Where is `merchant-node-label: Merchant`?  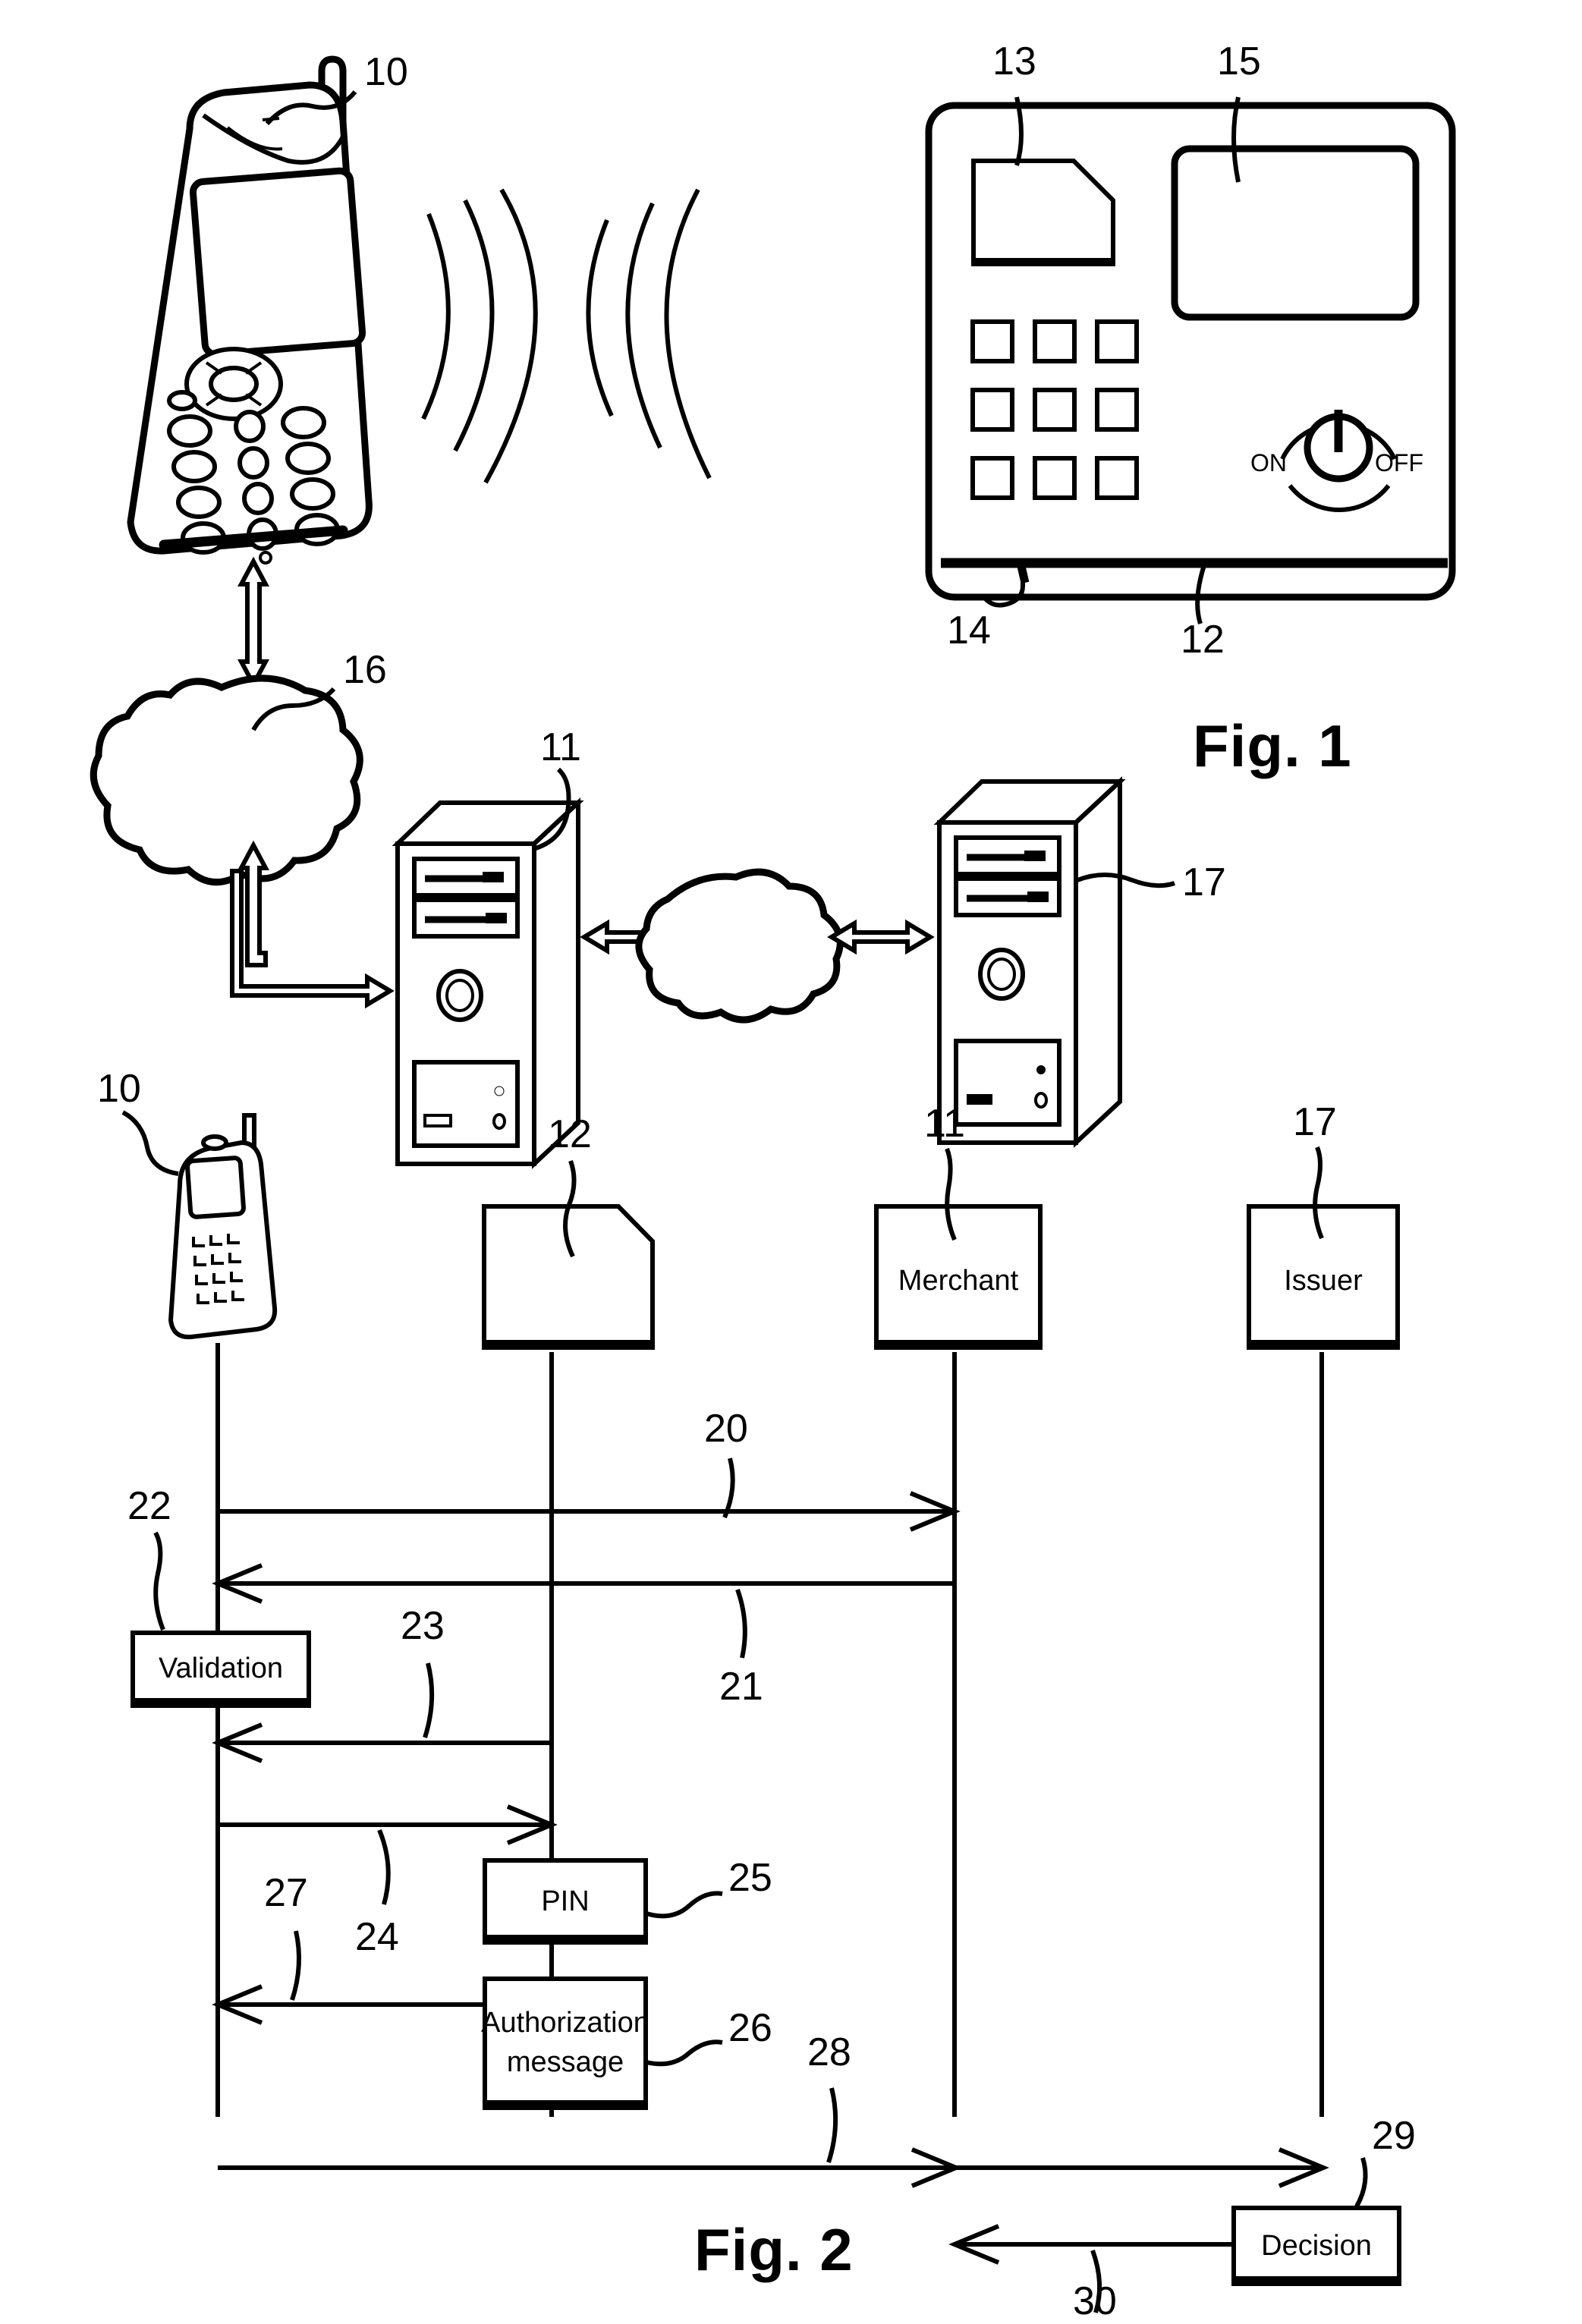 merchant-node-label: Merchant is located at coordinates (958, 1281).